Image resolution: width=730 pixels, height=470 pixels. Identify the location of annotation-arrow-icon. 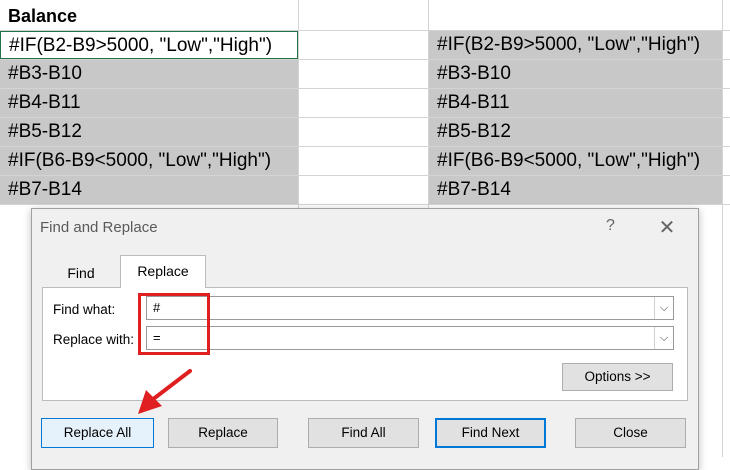
(165, 391).